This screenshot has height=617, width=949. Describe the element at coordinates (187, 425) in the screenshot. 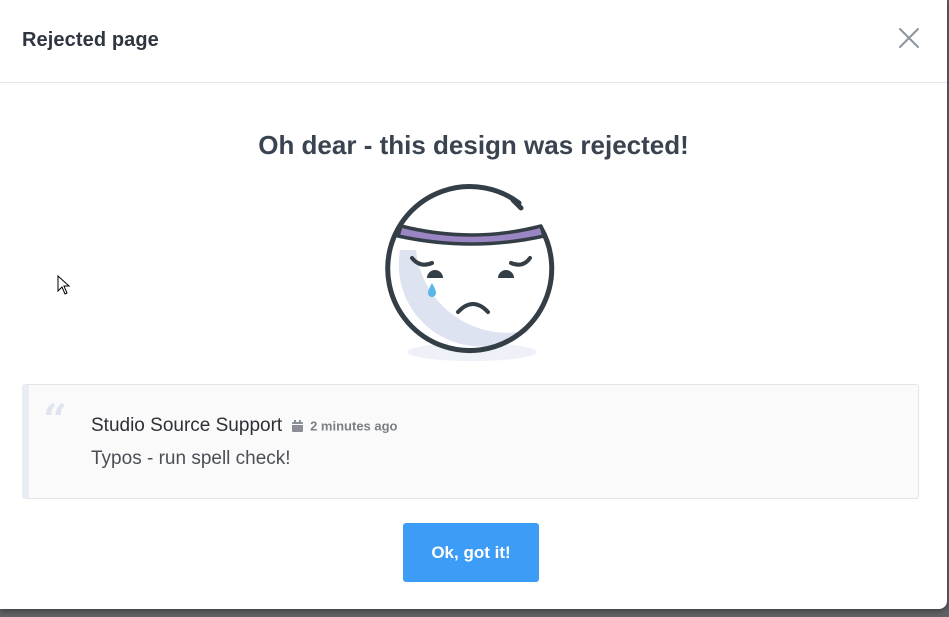

I see `comment-author: Studio Source Support` at that location.